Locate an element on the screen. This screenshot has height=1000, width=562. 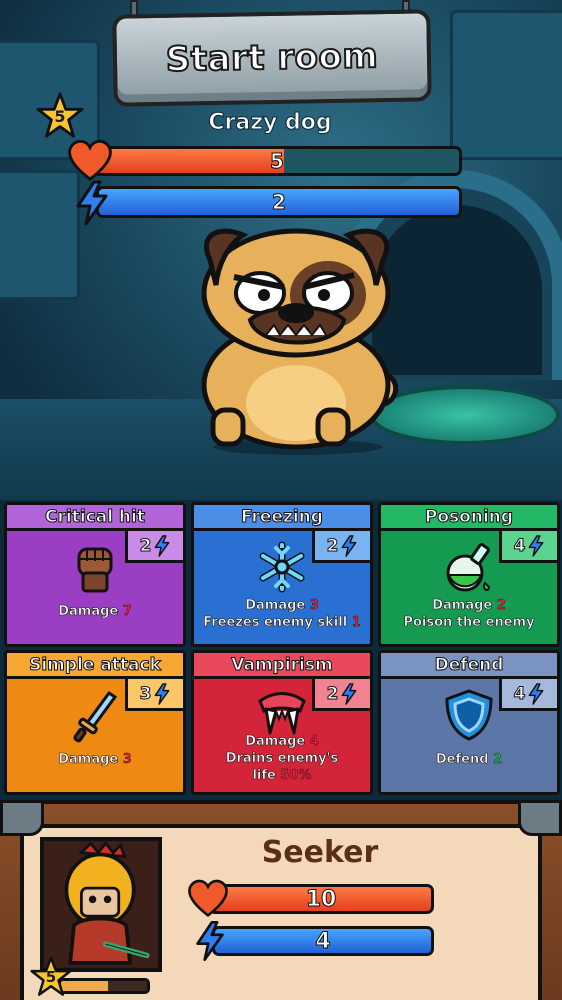
enemy-health-value: 5 is located at coordinates (277, 161).